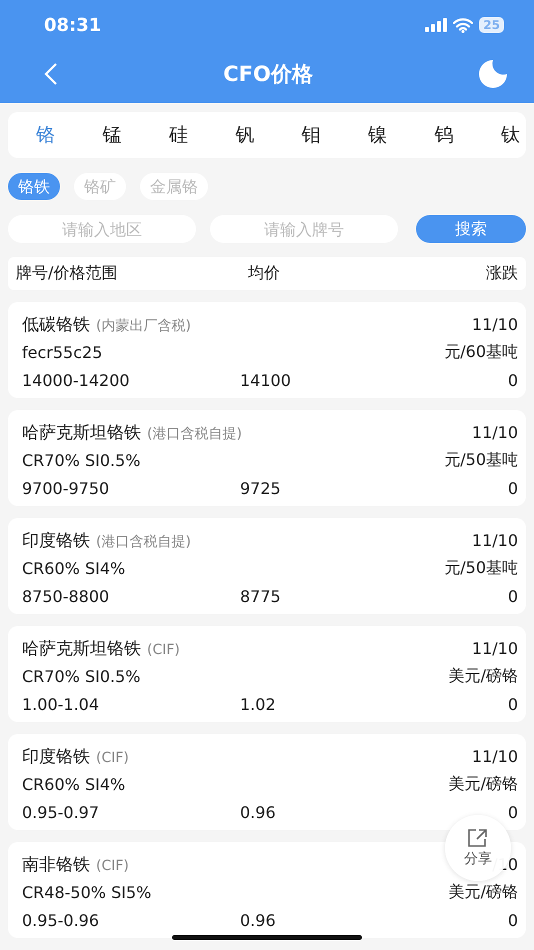 Image resolution: width=534 pixels, height=950 pixels. What do you see at coordinates (258, 704) in the screenshot?
I see `average-price: 1.02` at bounding box center [258, 704].